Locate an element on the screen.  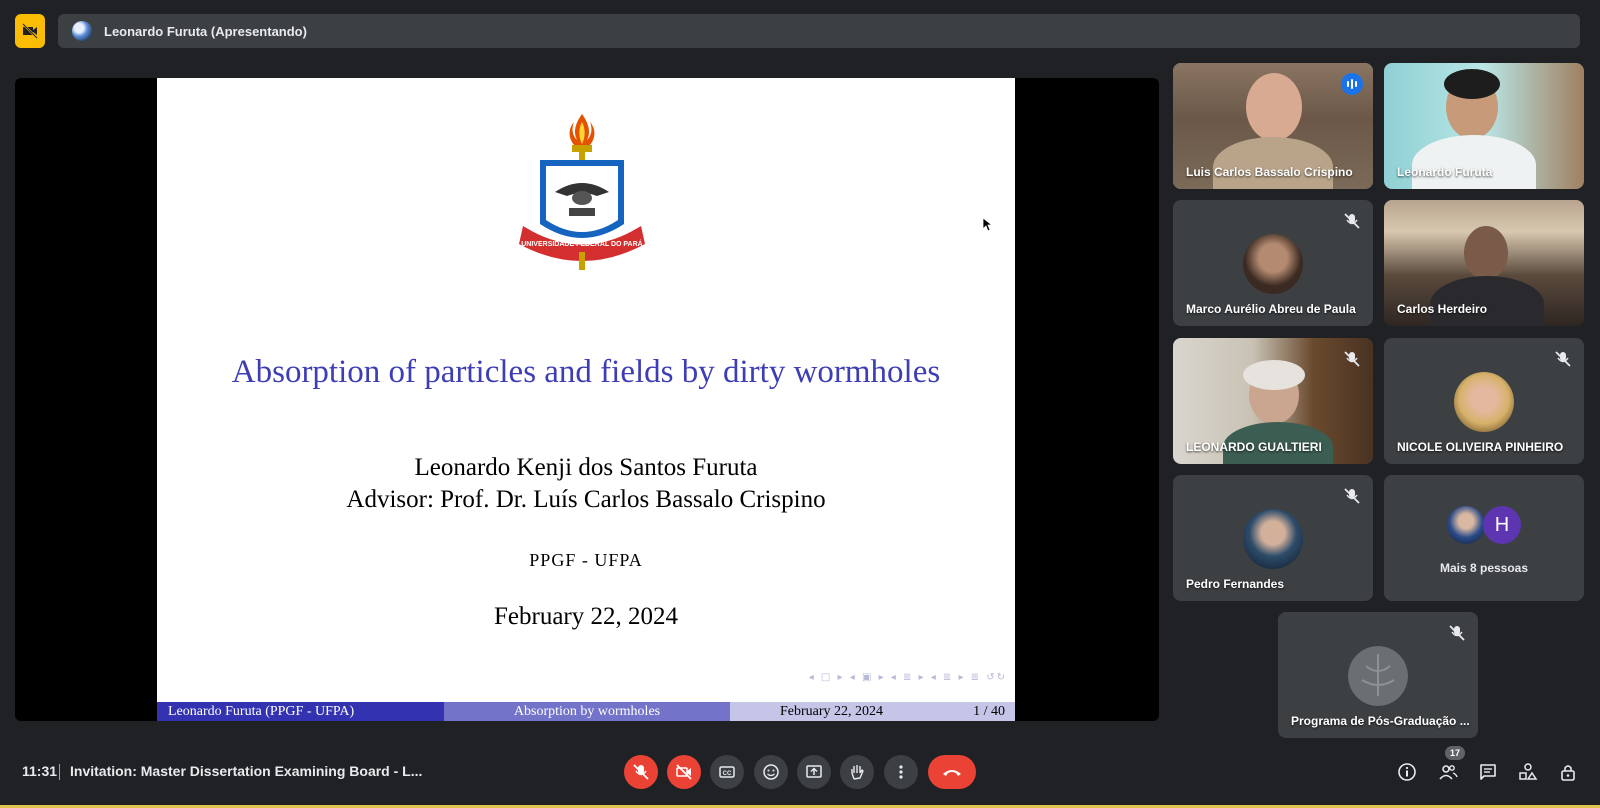
people-button is located at coordinates (1448, 772).